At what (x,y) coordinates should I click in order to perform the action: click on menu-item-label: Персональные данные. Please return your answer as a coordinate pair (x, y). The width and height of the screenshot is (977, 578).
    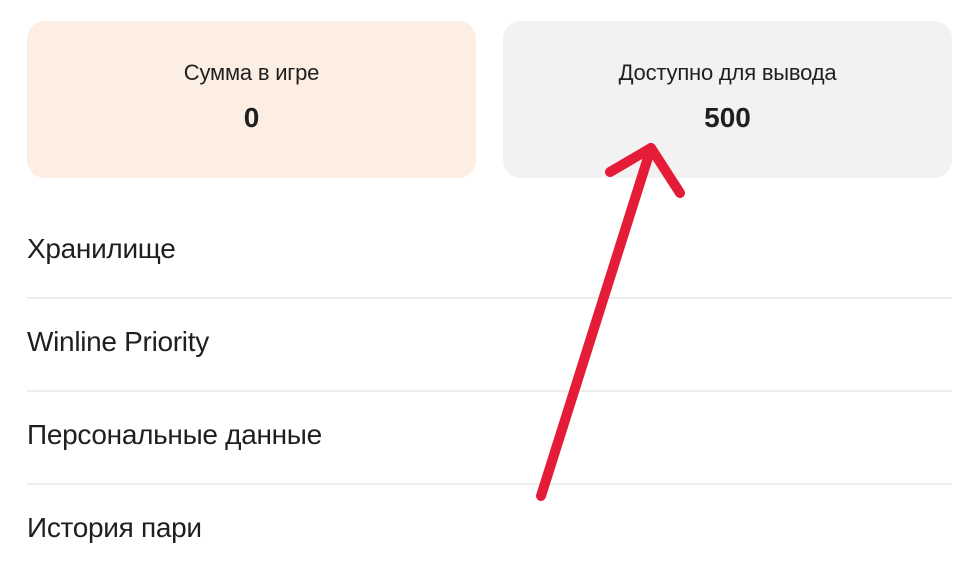
    Looking at the image, I should click on (174, 434).